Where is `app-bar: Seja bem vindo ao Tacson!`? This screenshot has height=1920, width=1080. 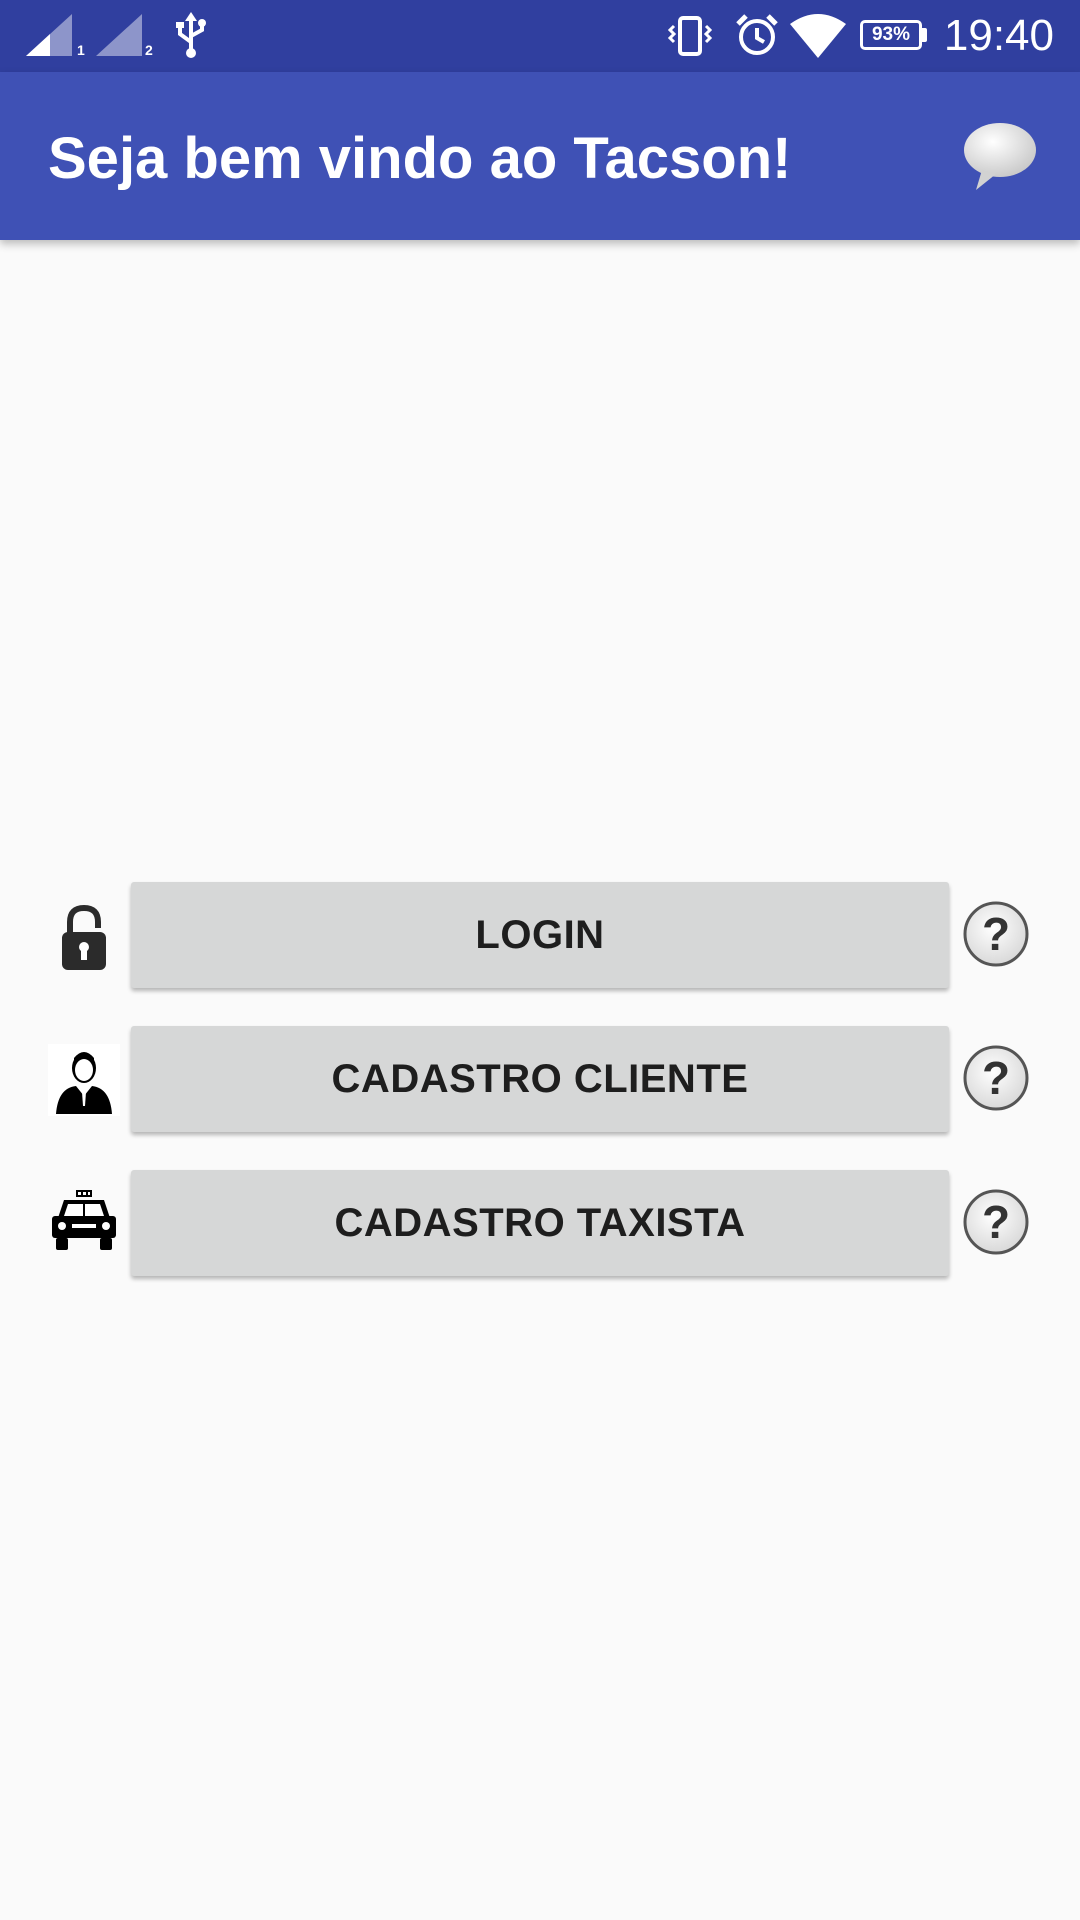 app-bar: Seja bem vindo ao Tacson! is located at coordinates (540, 156).